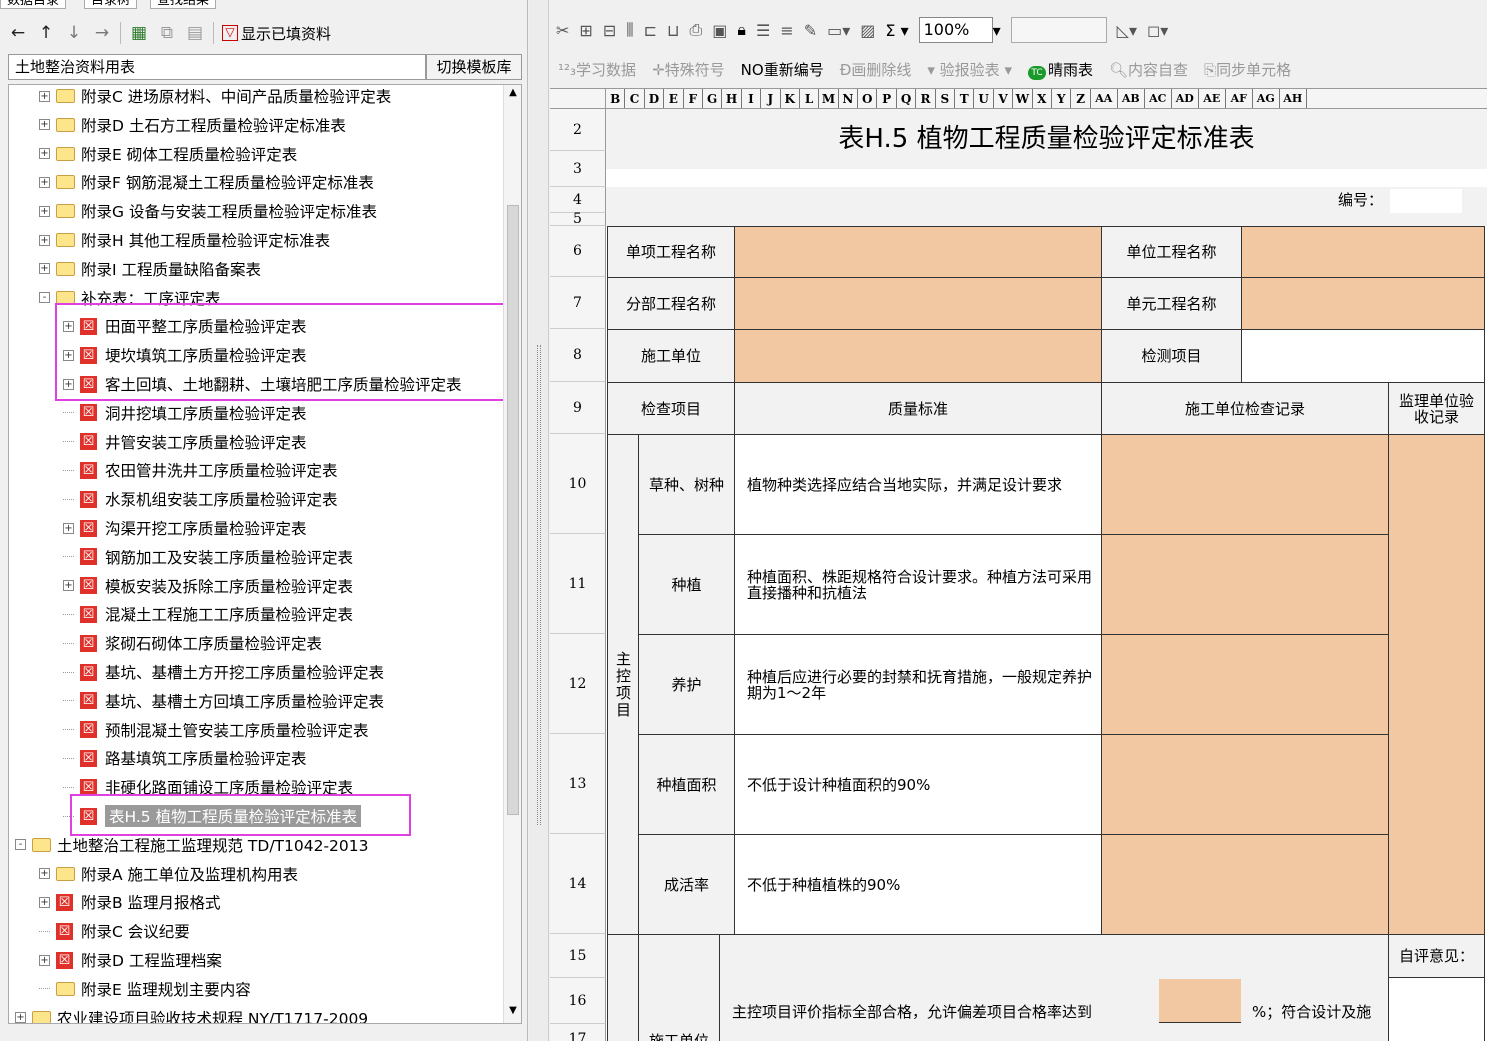 This screenshot has width=1487, height=1041. What do you see at coordinates (1293, 98) in the screenshot?
I see `column-header: AH` at bounding box center [1293, 98].